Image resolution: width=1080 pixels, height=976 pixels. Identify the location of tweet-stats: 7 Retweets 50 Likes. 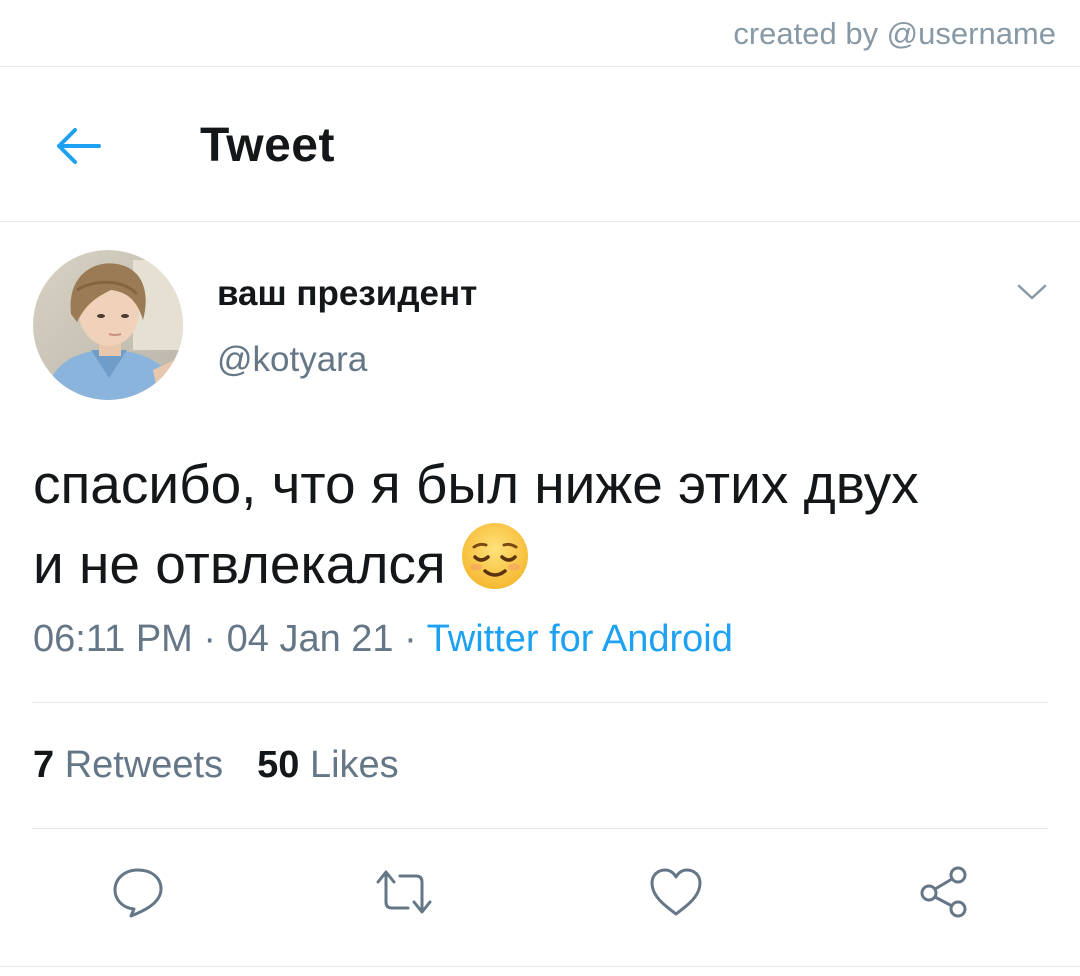
(216, 765).